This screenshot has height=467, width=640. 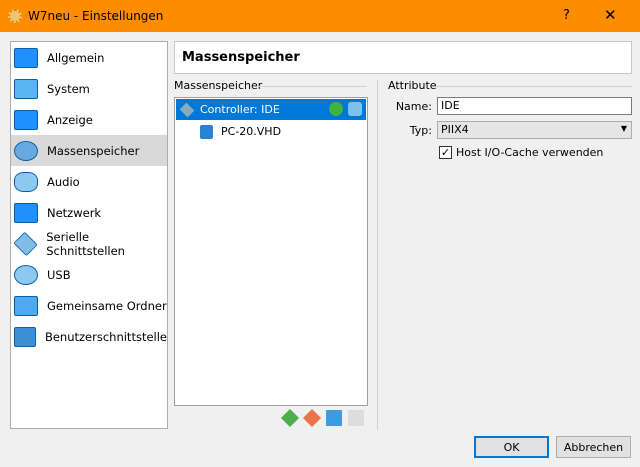 What do you see at coordinates (206, 131) in the screenshot?
I see `hard-disk-icon` at bounding box center [206, 131].